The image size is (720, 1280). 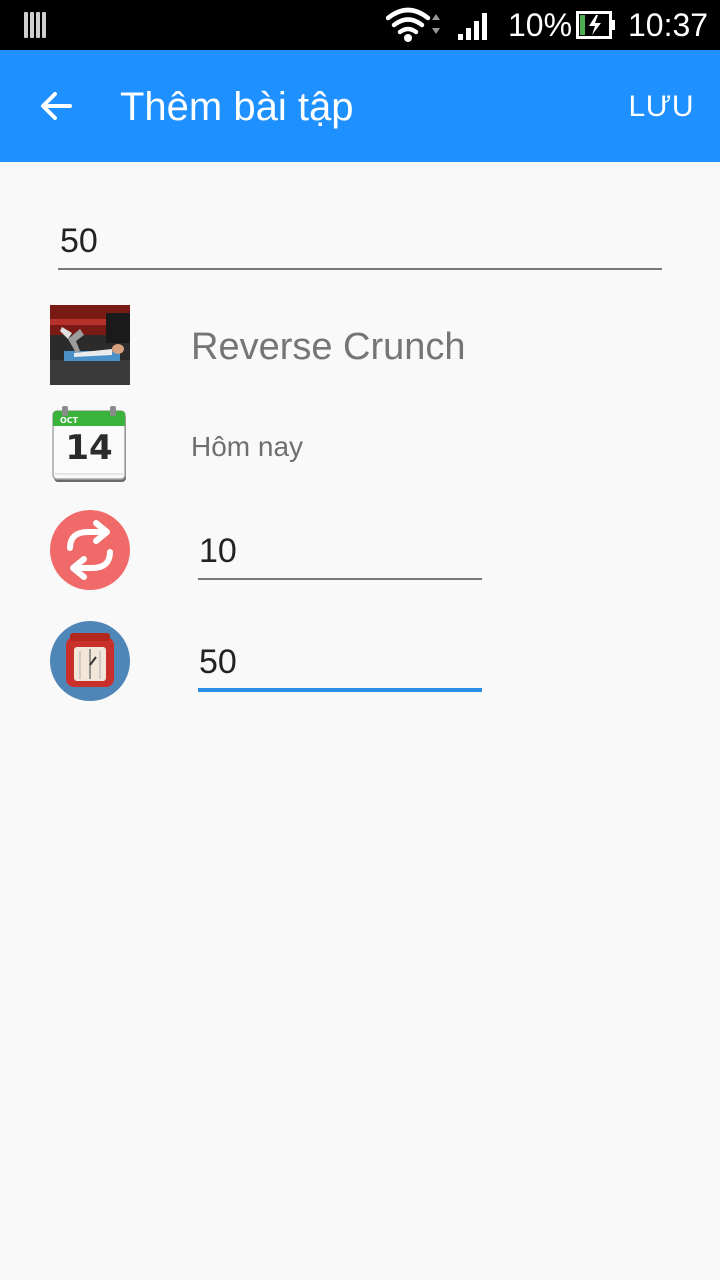 What do you see at coordinates (328, 347) in the screenshot?
I see `exercise-name: Reverse Crunch` at bounding box center [328, 347].